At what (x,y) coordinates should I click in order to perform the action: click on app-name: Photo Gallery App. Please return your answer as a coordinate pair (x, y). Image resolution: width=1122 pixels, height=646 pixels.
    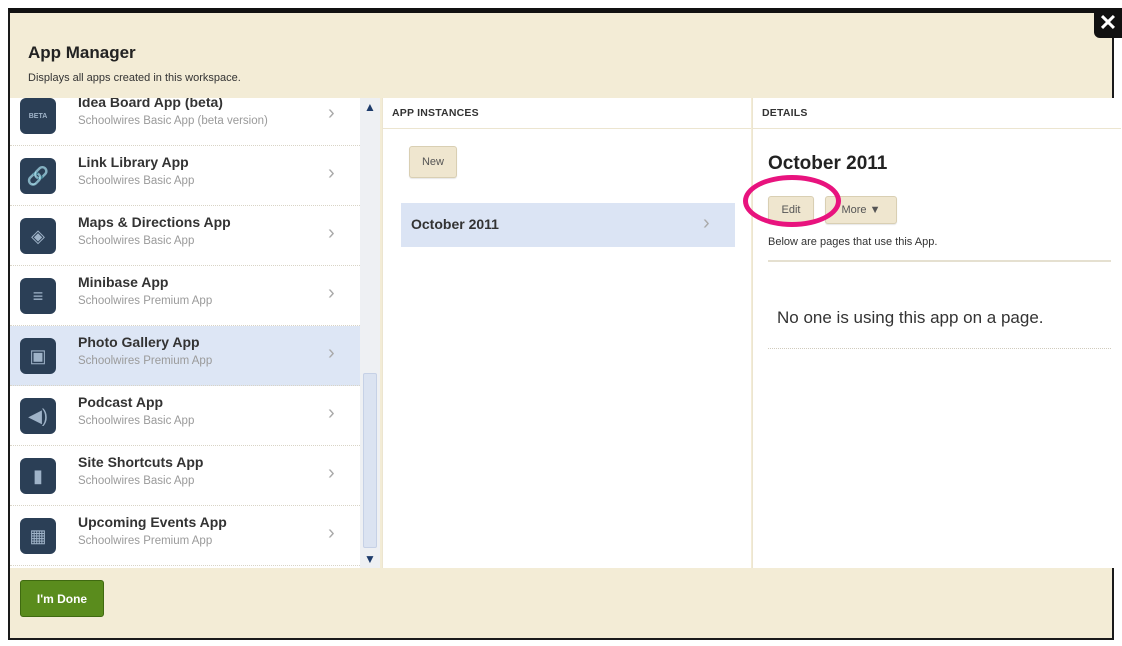
    Looking at the image, I should click on (139, 342).